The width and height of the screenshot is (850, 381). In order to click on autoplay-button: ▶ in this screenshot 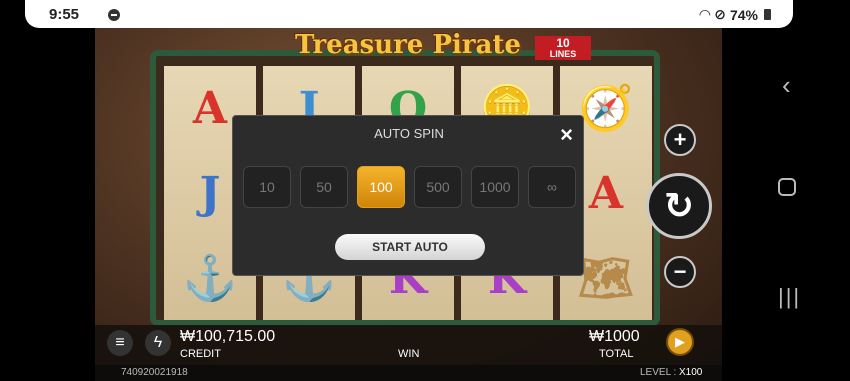, I will do `click(680, 342)`.